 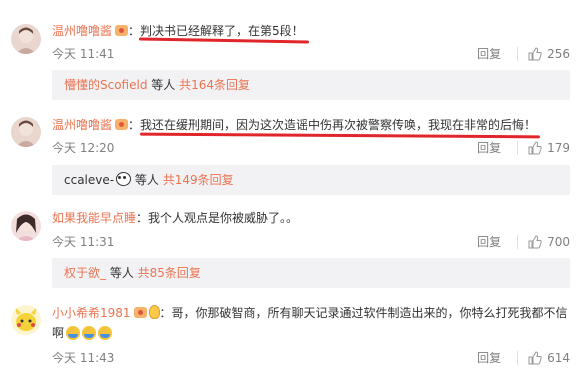 What do you see at coordinates (523, 53) in the screenshot?
I see `comment-actions: 回复 256` at bounding box center [523, 53].